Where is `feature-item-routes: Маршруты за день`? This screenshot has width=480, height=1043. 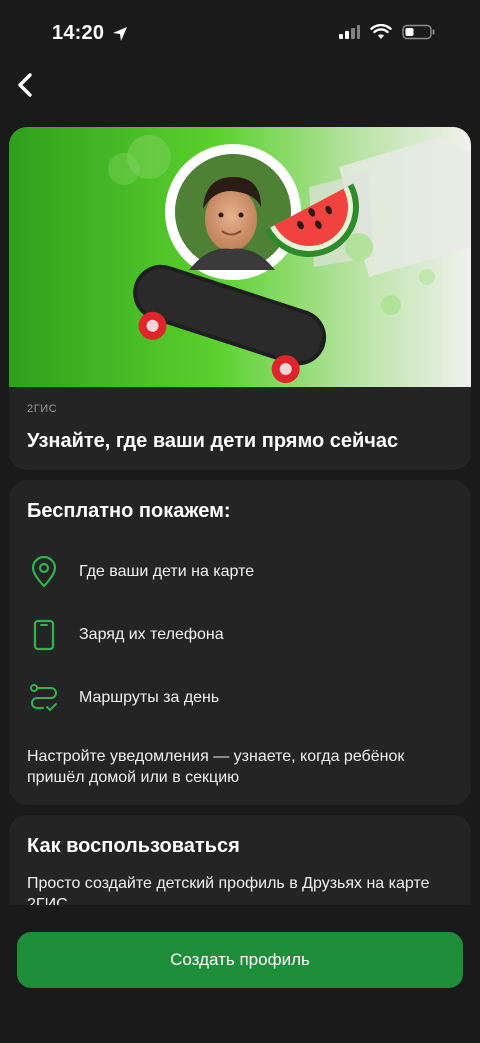 feature-item-routes: Маршруты за день is located at coordinates (237, 698).